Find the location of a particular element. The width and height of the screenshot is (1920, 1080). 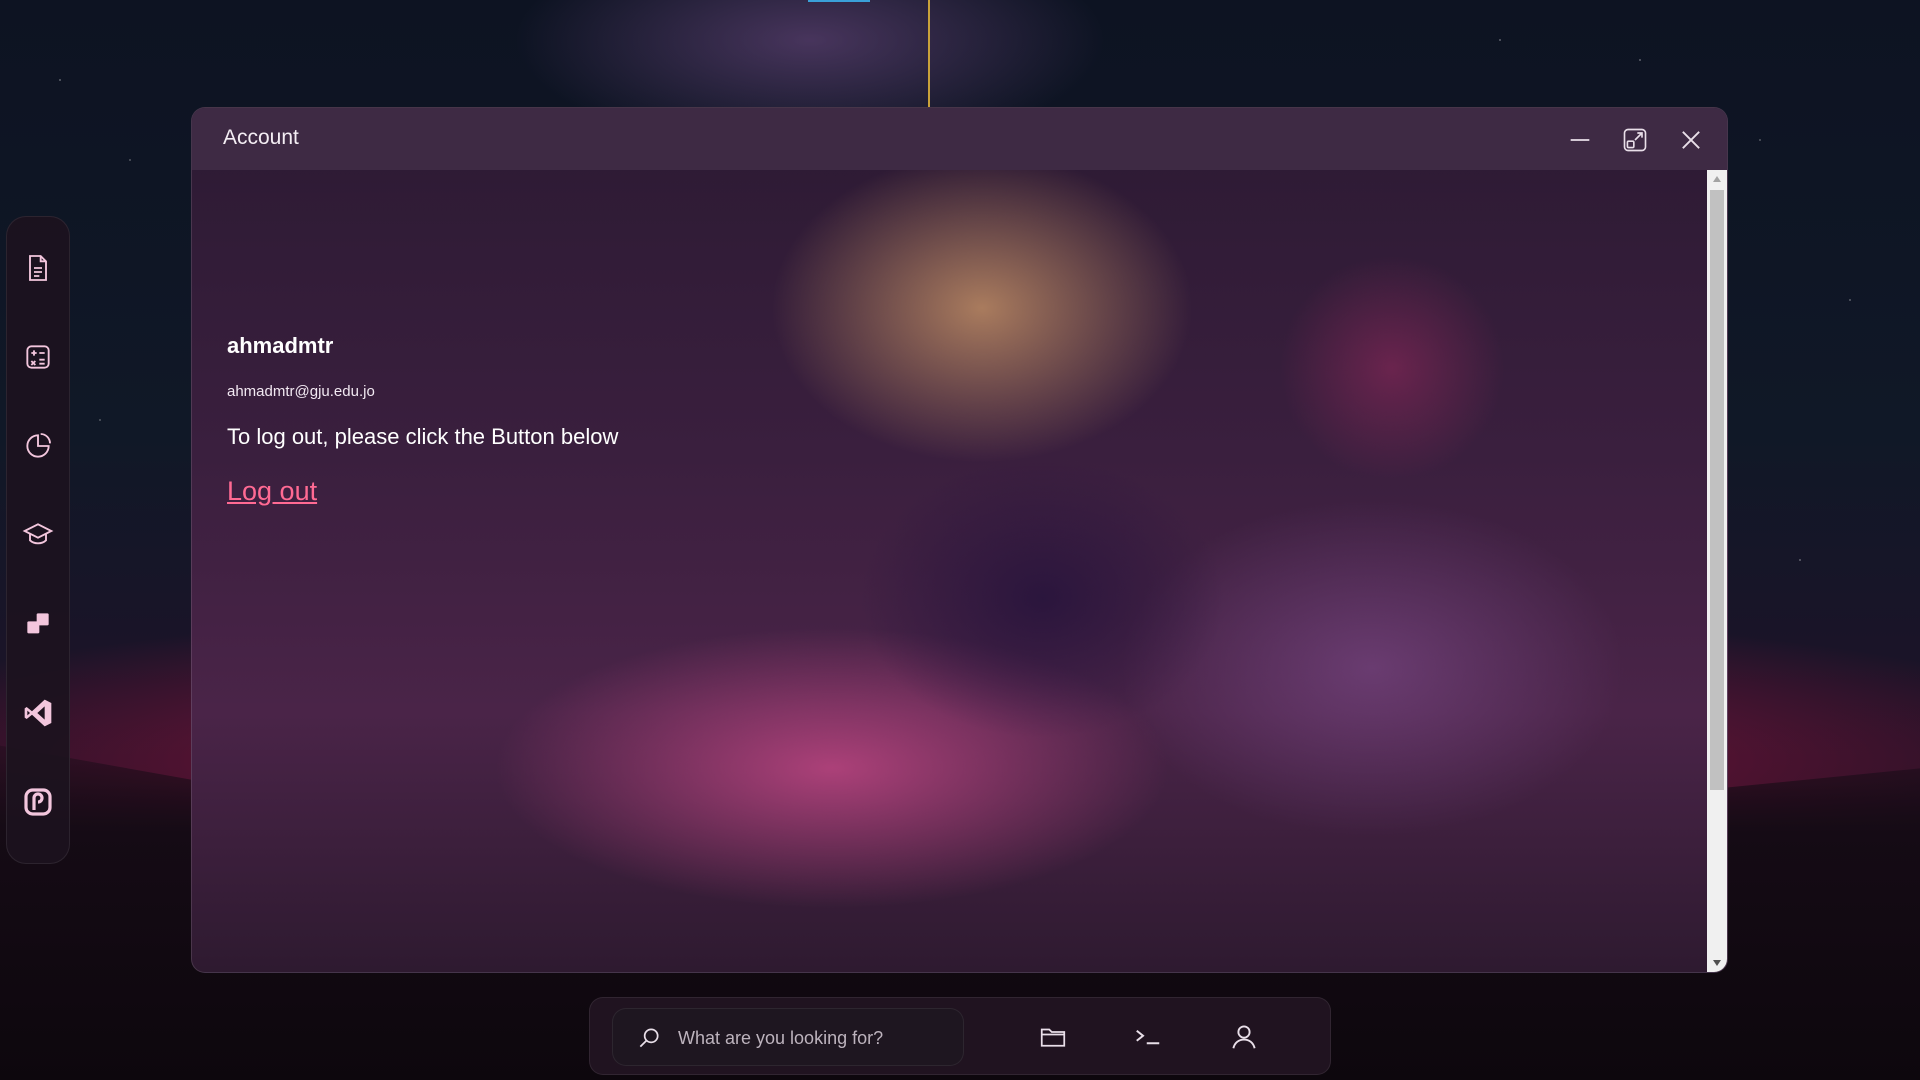

minimize-icon is located at coordinates (1580, 140).